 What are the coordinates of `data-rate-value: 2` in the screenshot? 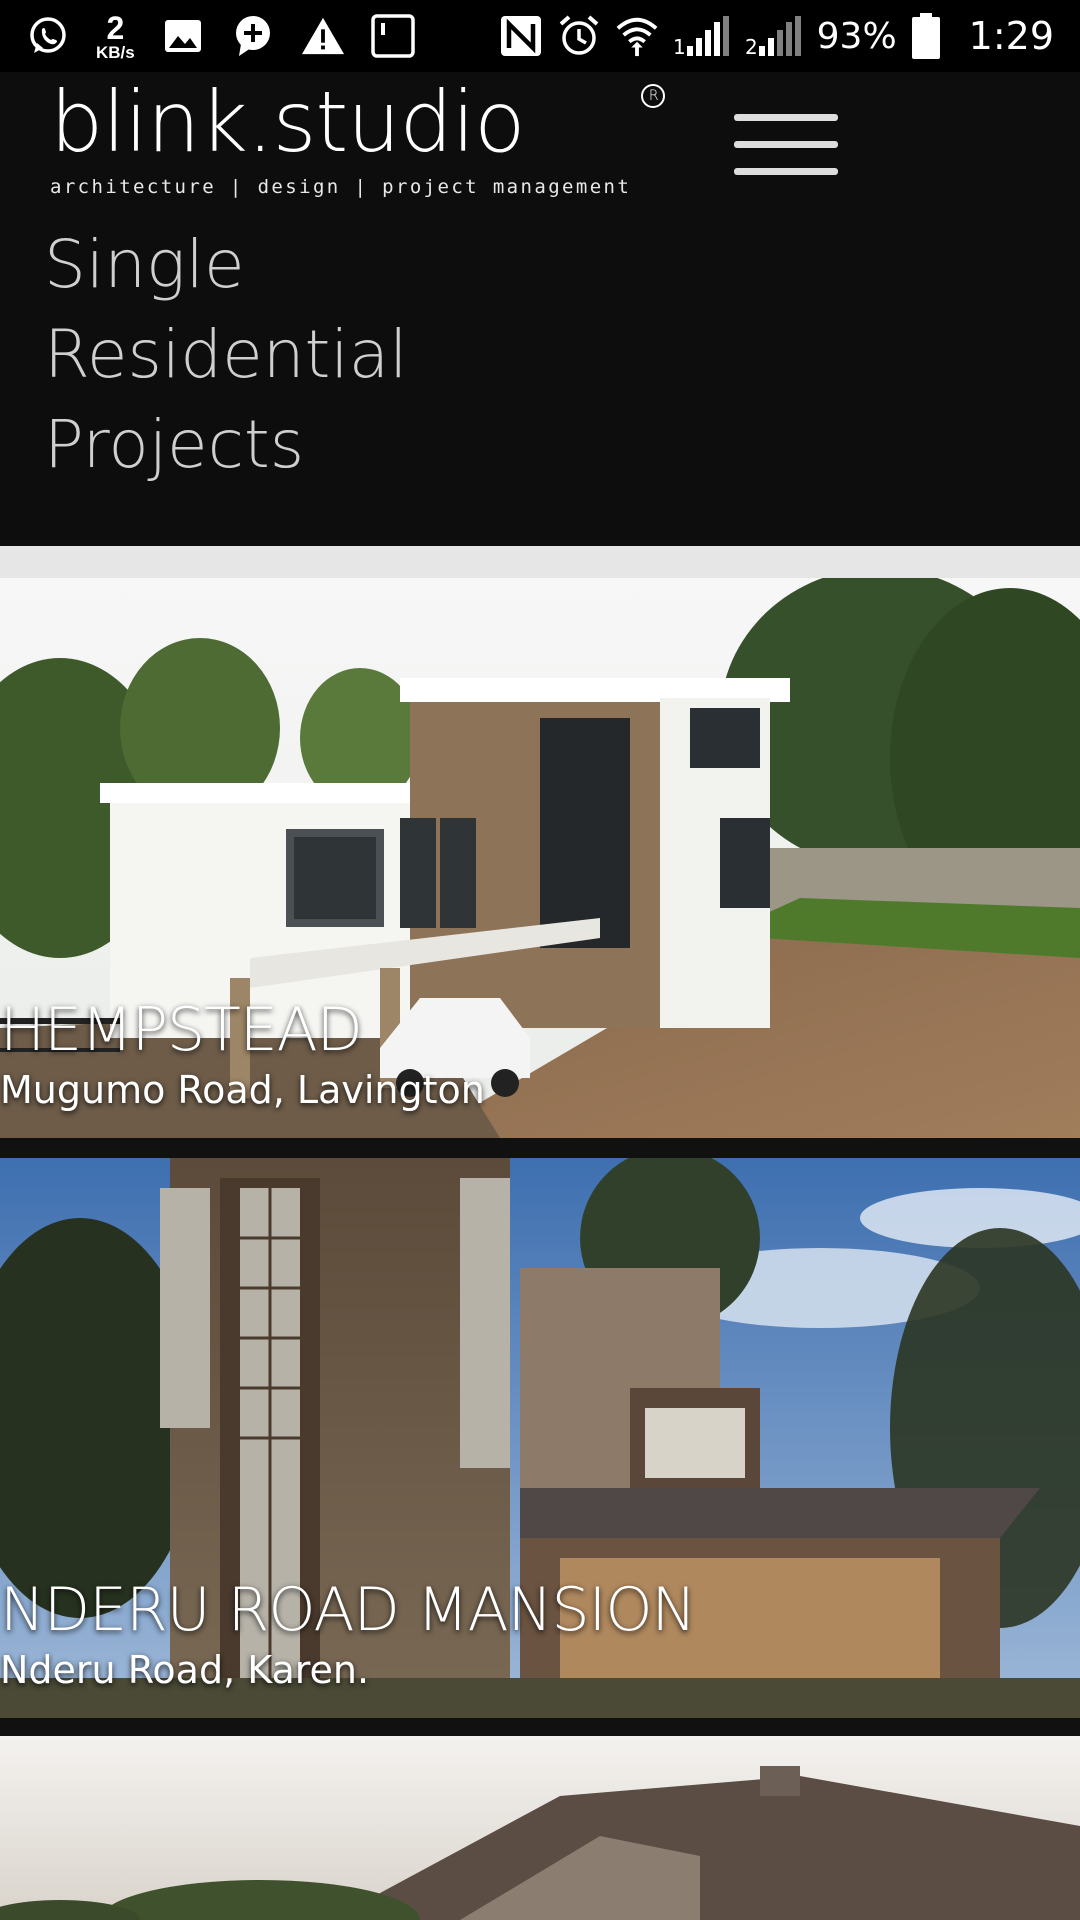 It's located at (115, 27).